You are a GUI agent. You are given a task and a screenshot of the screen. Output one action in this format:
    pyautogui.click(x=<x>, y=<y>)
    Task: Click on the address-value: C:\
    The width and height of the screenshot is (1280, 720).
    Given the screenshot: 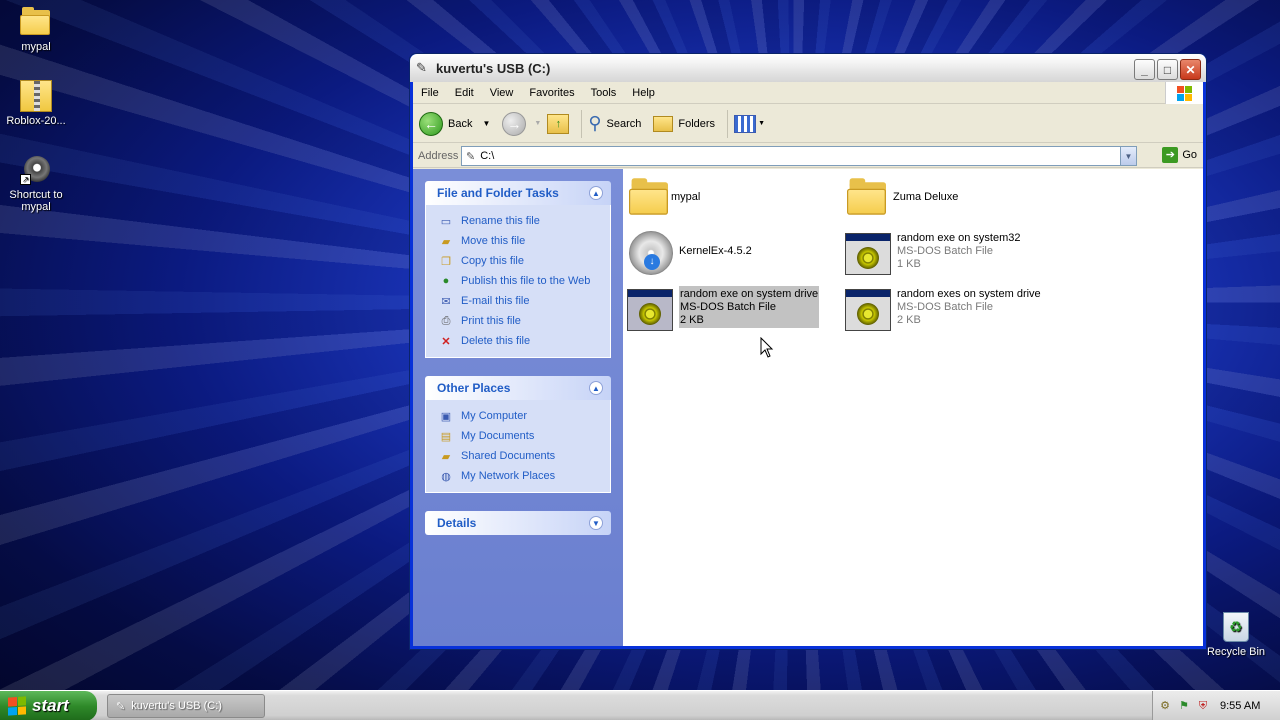 What is the action you would take?
    pyautogui.click(x=487, y=156)
    